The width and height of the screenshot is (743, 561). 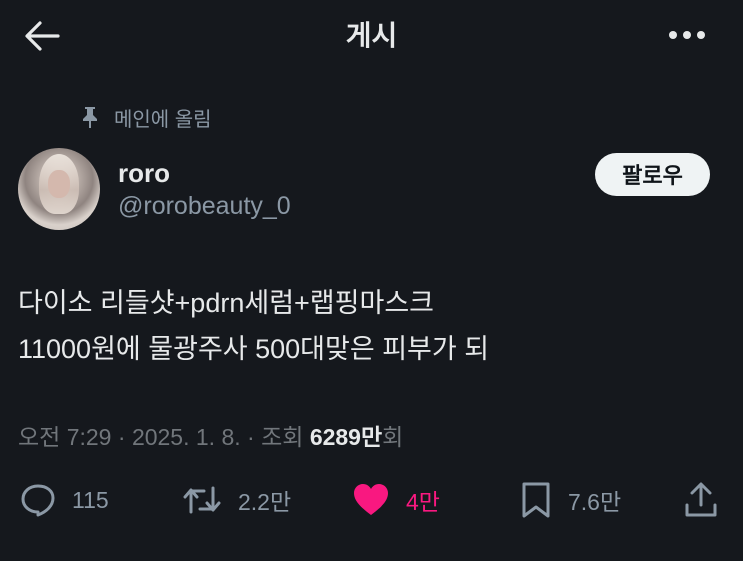 I want to click on page-title: 게시, so click(x=371, y=35).